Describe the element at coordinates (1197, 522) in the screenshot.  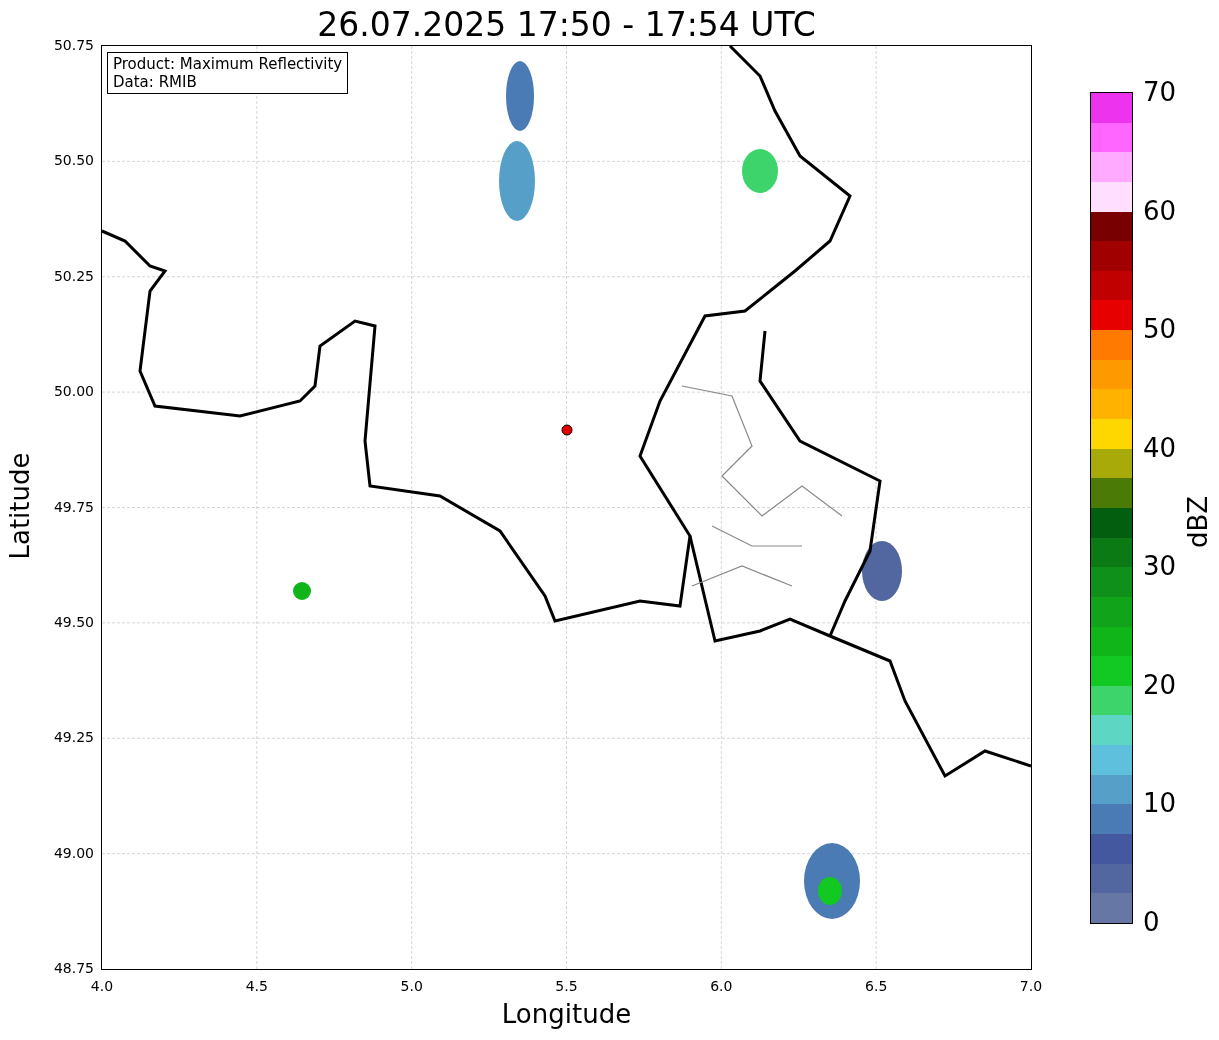
I see `colorbar-label: dBZ` at that location.